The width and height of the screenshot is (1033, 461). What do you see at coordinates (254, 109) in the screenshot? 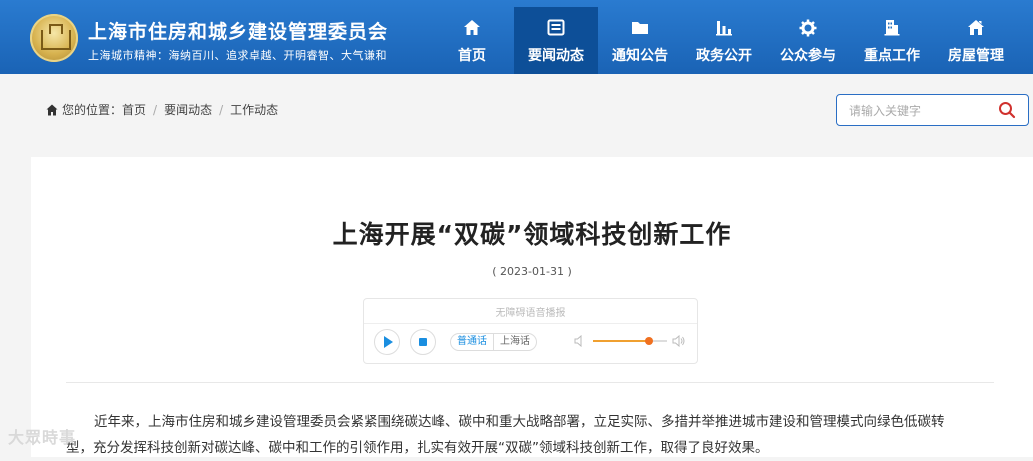
I see `breadcrumb-work-news: 工作动态` at bounding box center [254, 109].